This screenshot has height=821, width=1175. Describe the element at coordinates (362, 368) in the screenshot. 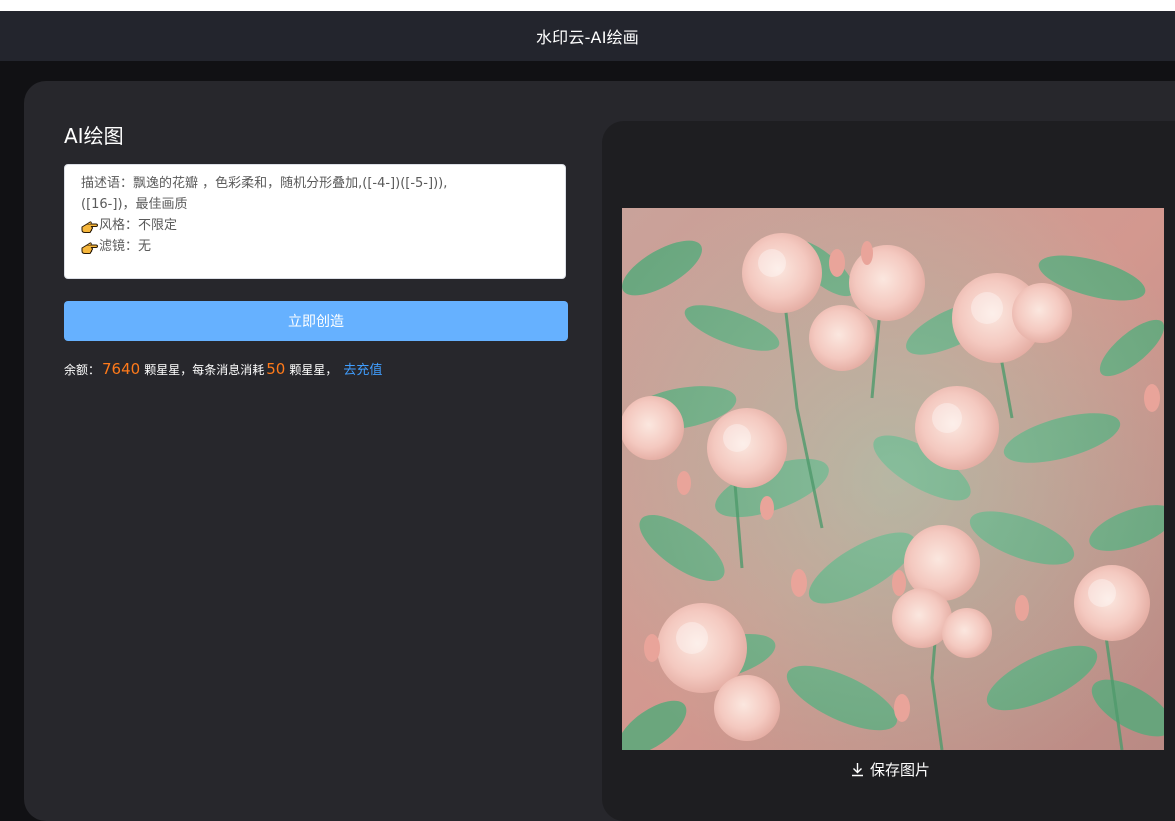

I see `recharge-link: 去充值` at that location.